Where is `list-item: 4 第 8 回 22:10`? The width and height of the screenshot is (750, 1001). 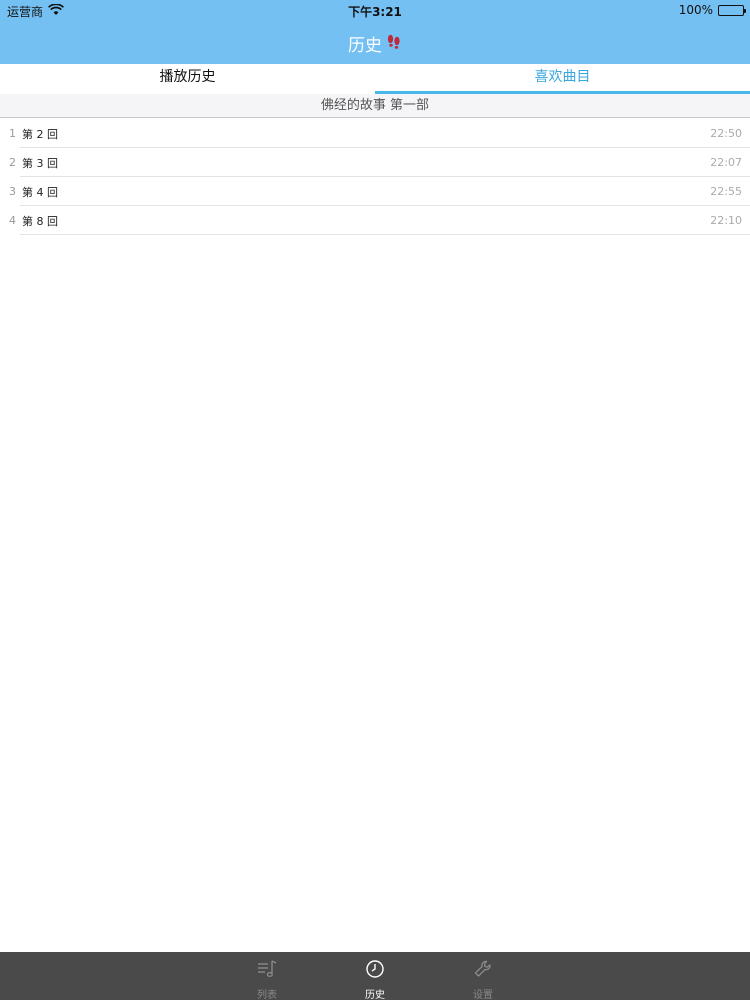
list-item: 4 第 8 回 22:10 is located at coordinates (375, 220).